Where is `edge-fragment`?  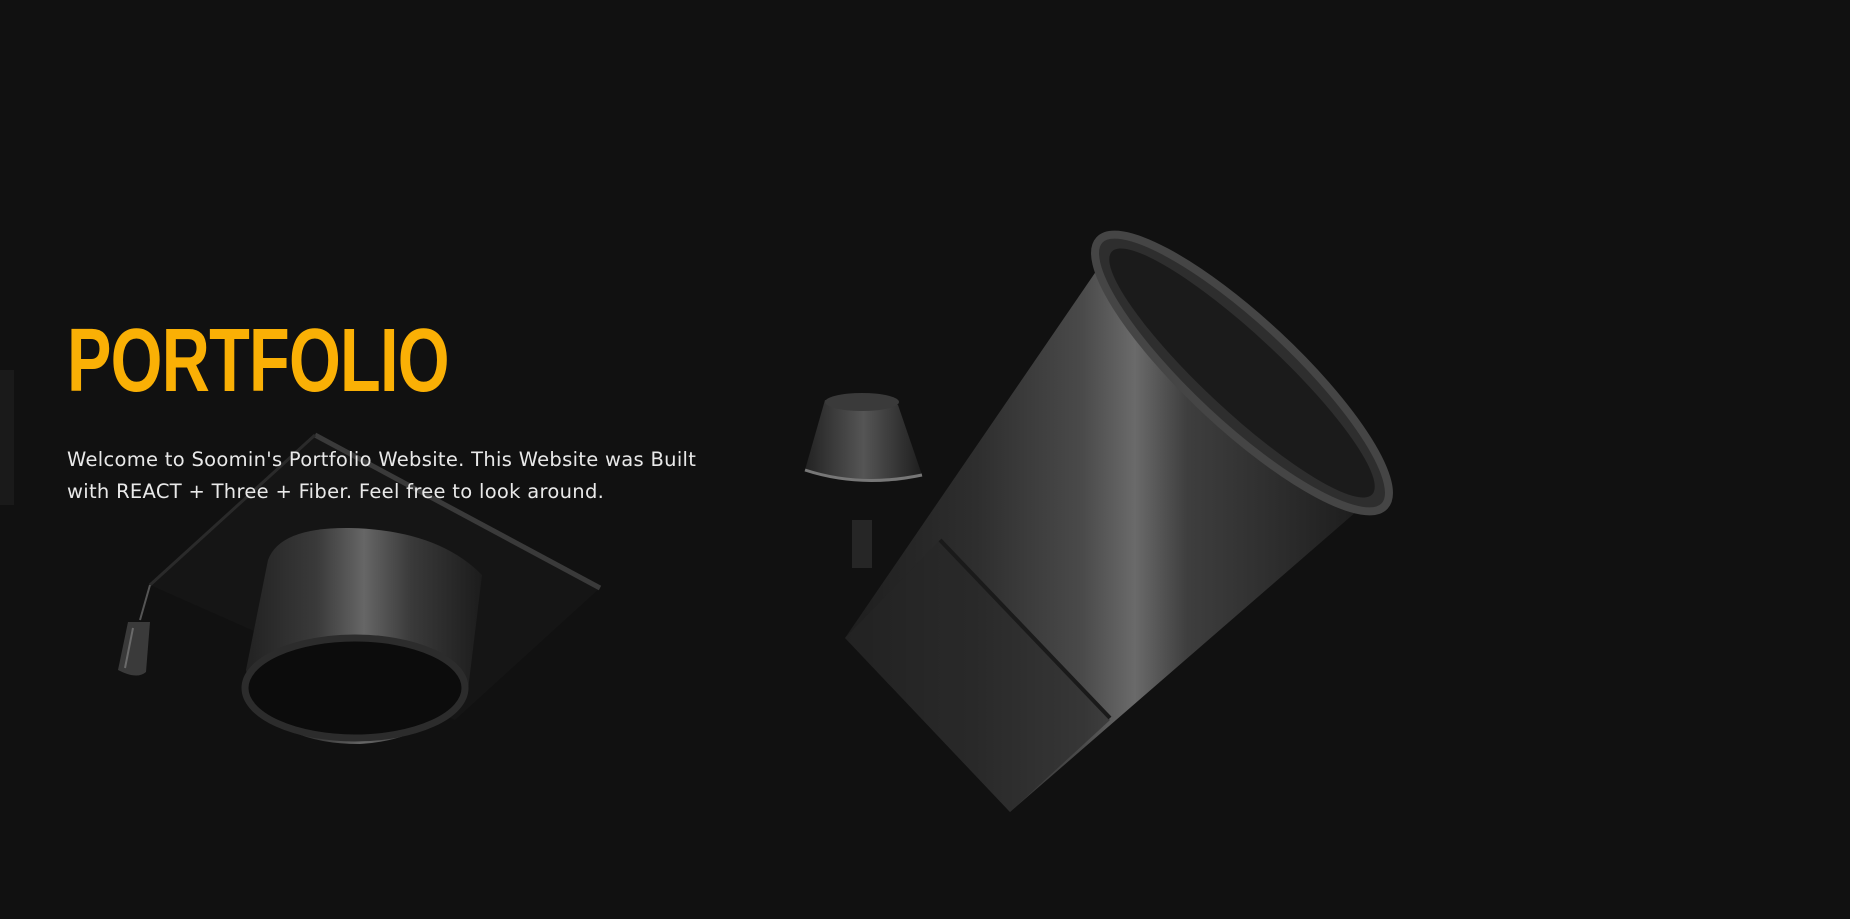
edge-fragment is located at coordinates (7, 437).